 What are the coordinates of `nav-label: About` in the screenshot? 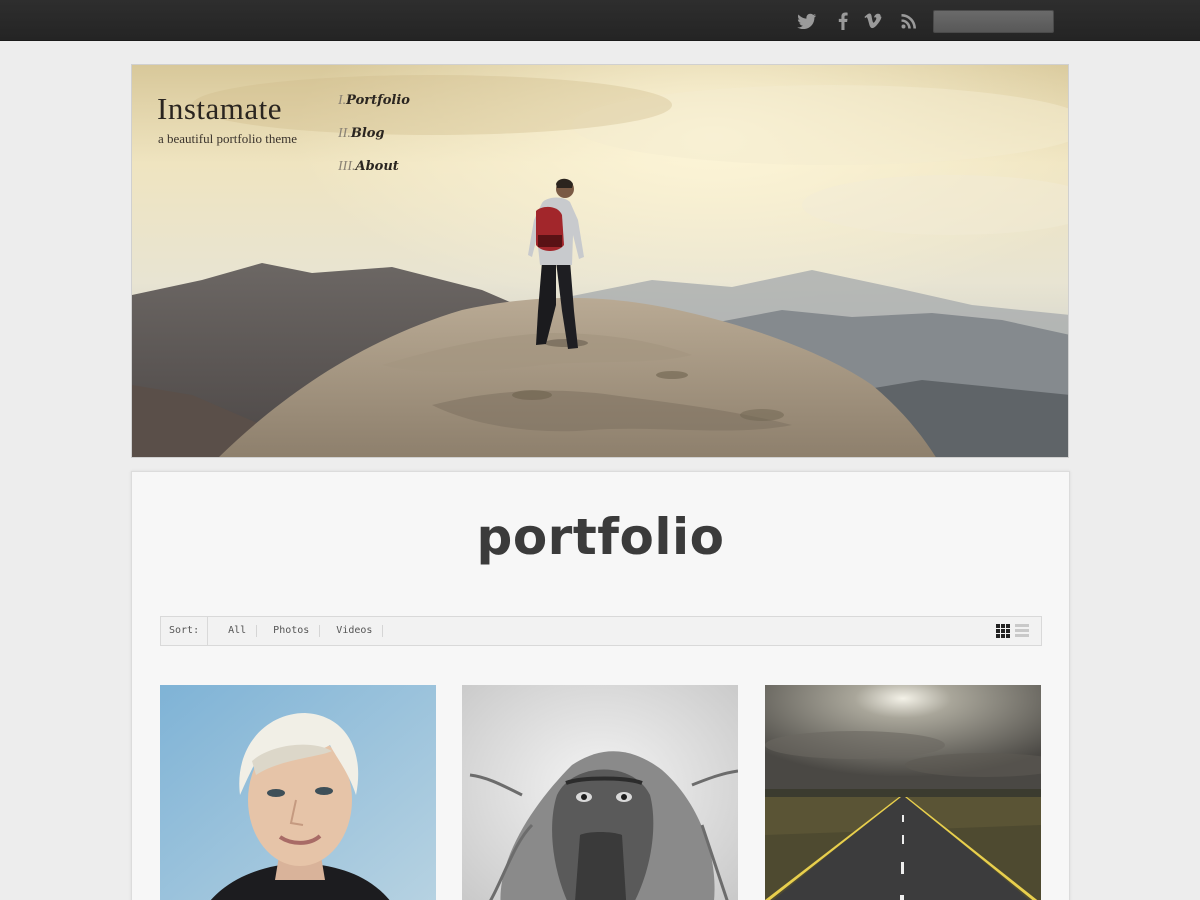 It's located at (377, 166).